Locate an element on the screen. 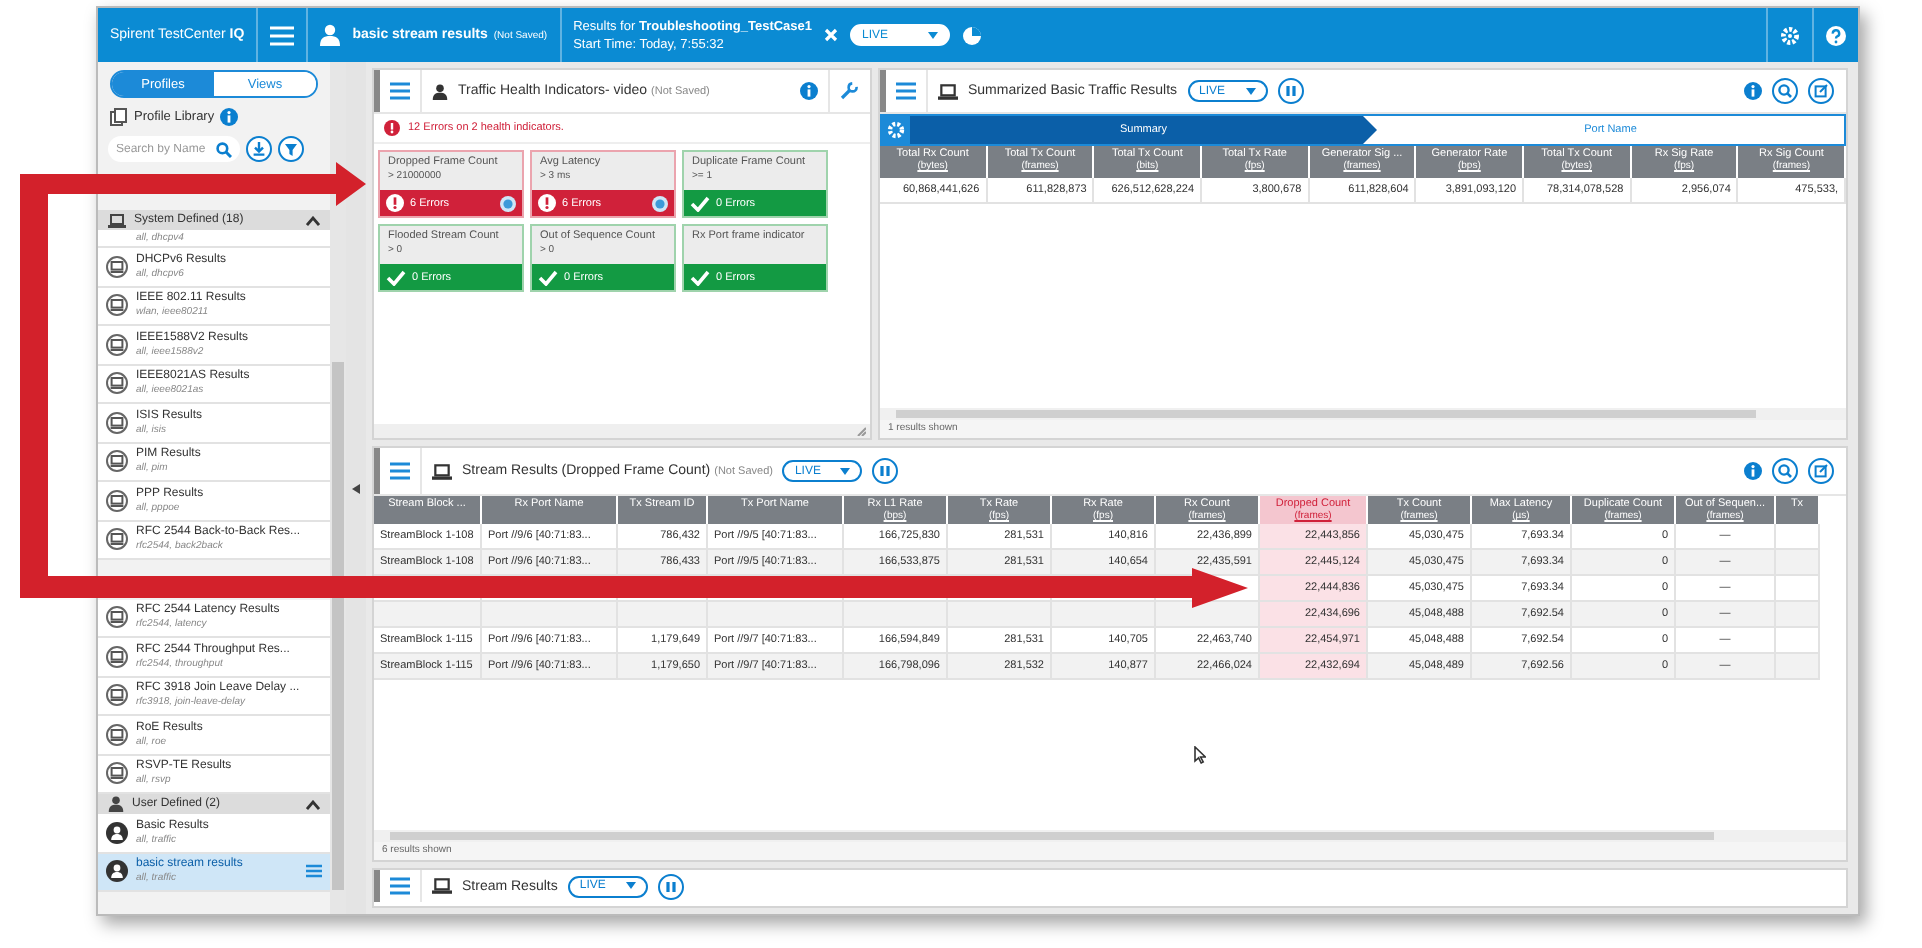 This screenshot has width=1922, height=948. menu-icon is located at coordinates (314, 871).